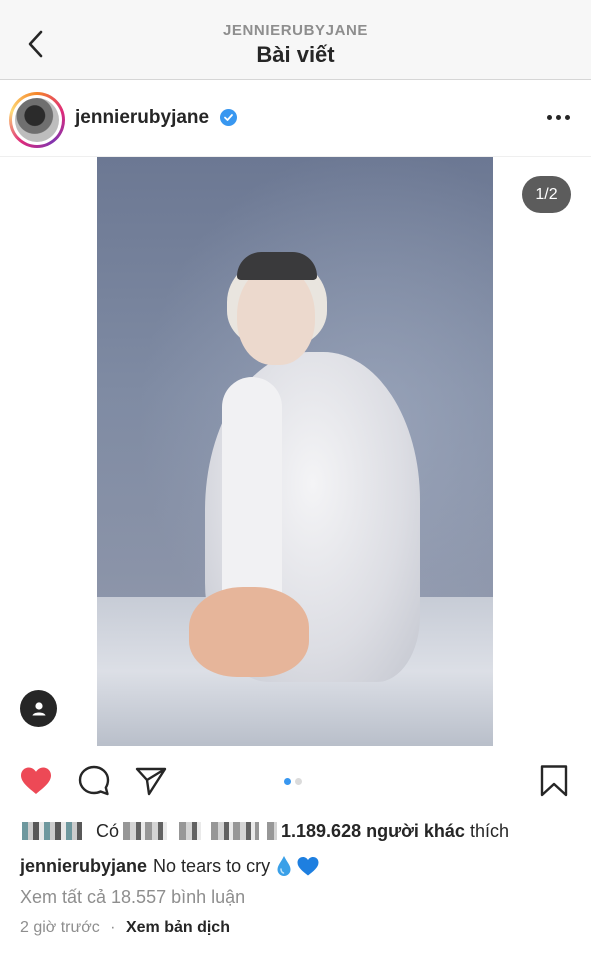 This screenshot has width=591, height=959. What do you see at coordinates (293, 781) in the screenshot?
I see `carousel-dots` at bounding box center [293, 781].